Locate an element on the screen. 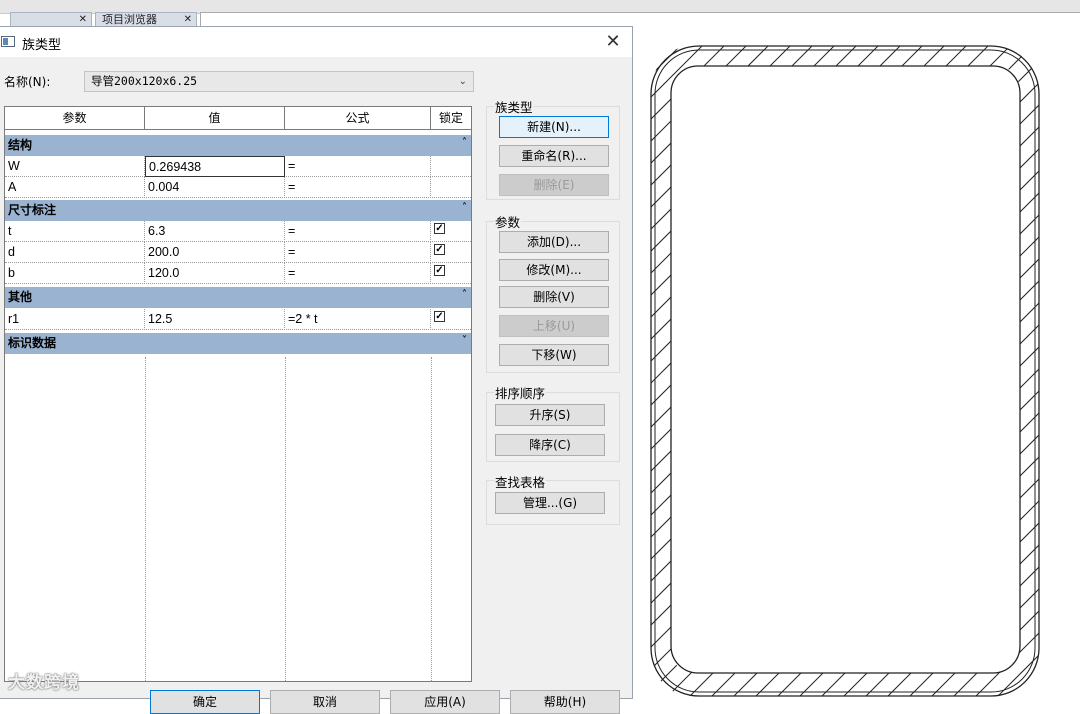 The image size is (1080, 714). name-label: 名称(N): is located at coordinates (27, 82).